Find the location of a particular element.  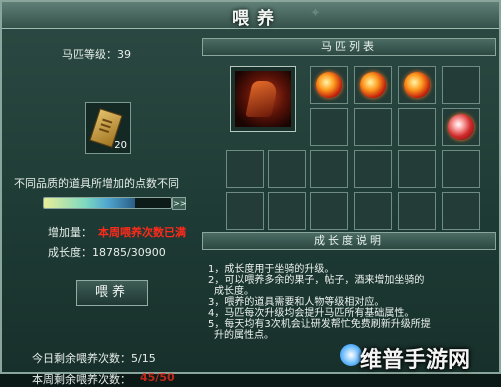

growth-progress-fill is located at coordinates (90, 203).